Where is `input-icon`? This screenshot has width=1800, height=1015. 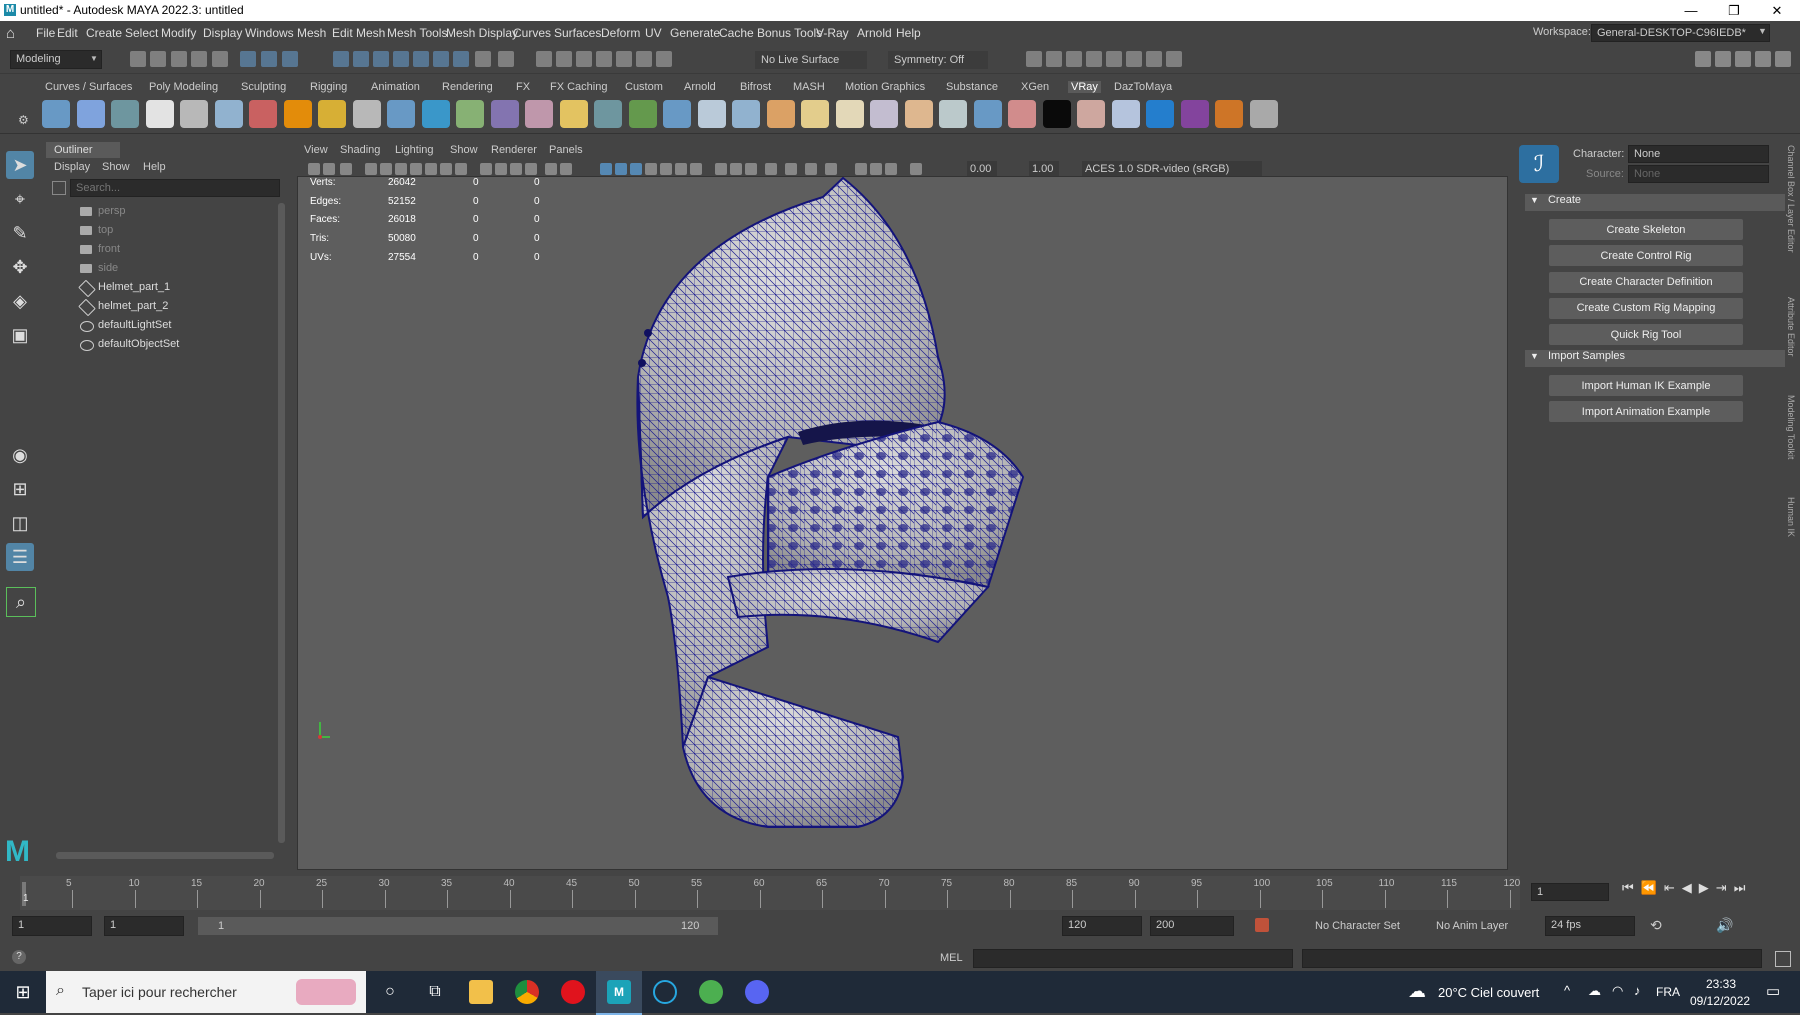 input-icon is located at coordinates (584, 59).